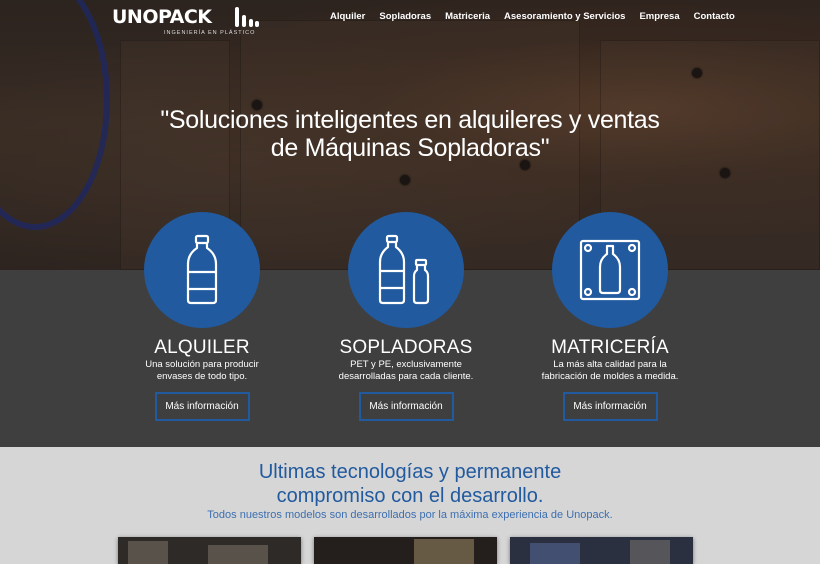 The height and width of the screenshot is (564, 820). What do you see at coordinates (406, 406) in the screenshot?
I see `feature-sopladoras-more-button: Más información` at bounding box center [406, 406].